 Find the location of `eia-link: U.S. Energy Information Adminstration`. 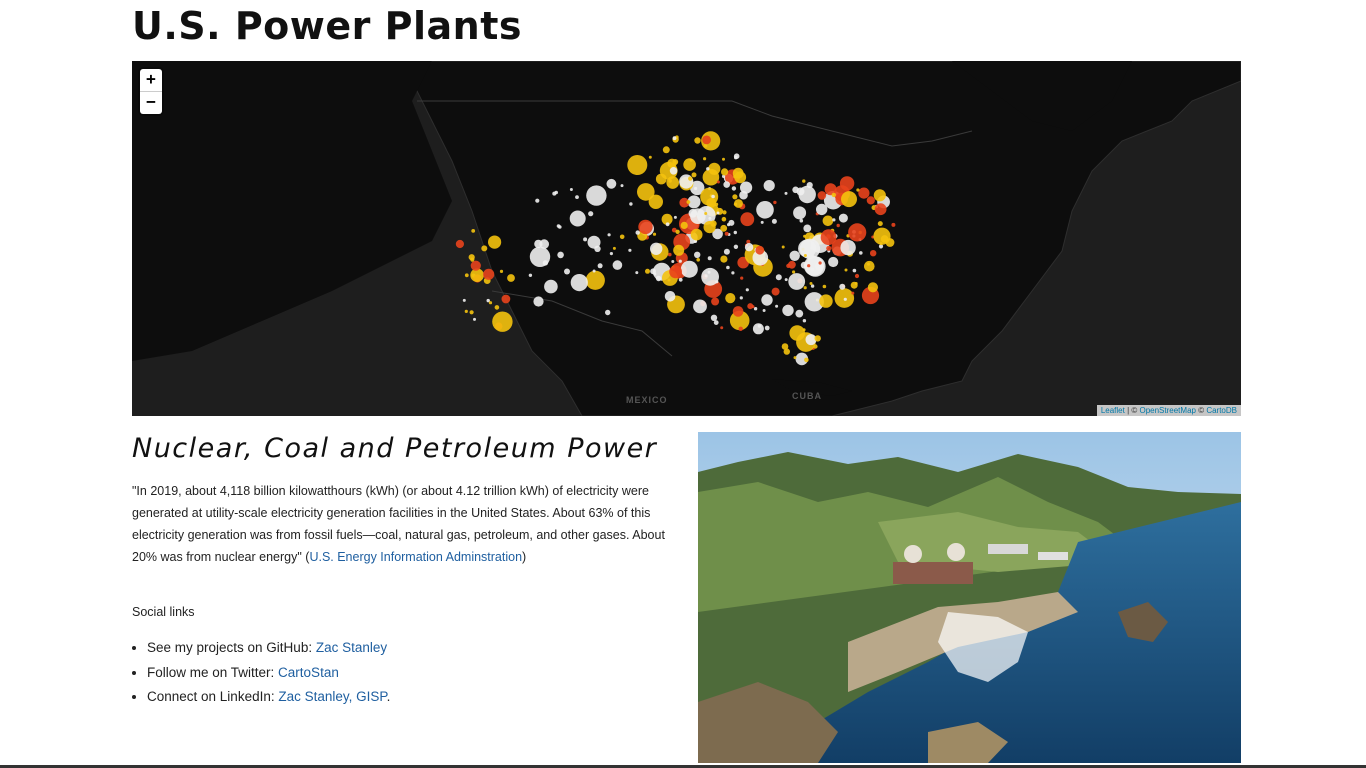

eia-link: U.S. Energy Information Adminstration is located at coordinates (415, 557).